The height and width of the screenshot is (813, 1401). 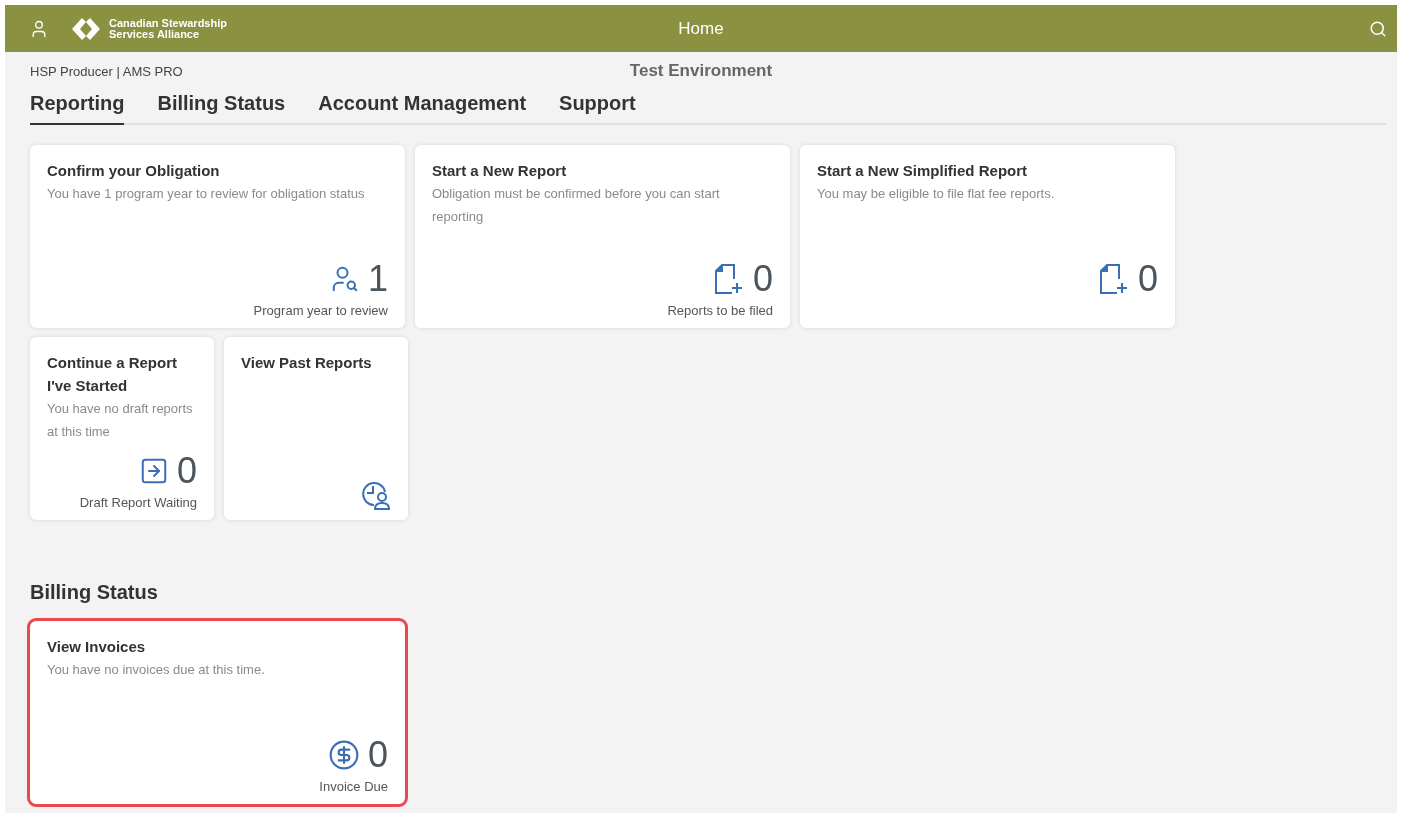 I want to click on tile-footer: Reports to be filed, so click(x=720, y=310).